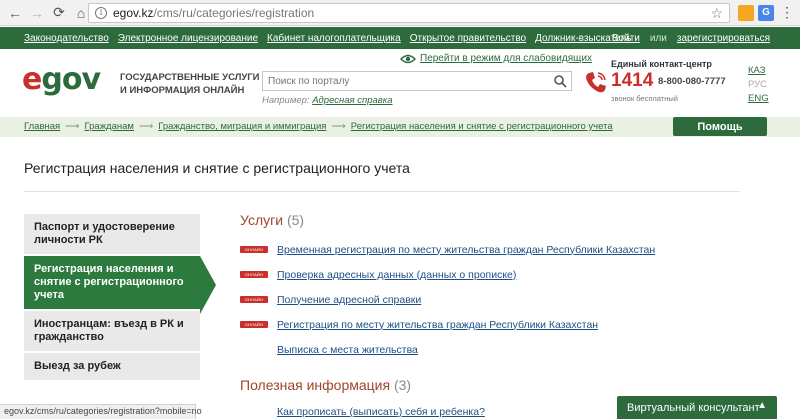 The image size is (800, 419). Describe the element at coordinates (787, 12) in the screenshot. I see `browser-menu-icon: ⋮` at that location.